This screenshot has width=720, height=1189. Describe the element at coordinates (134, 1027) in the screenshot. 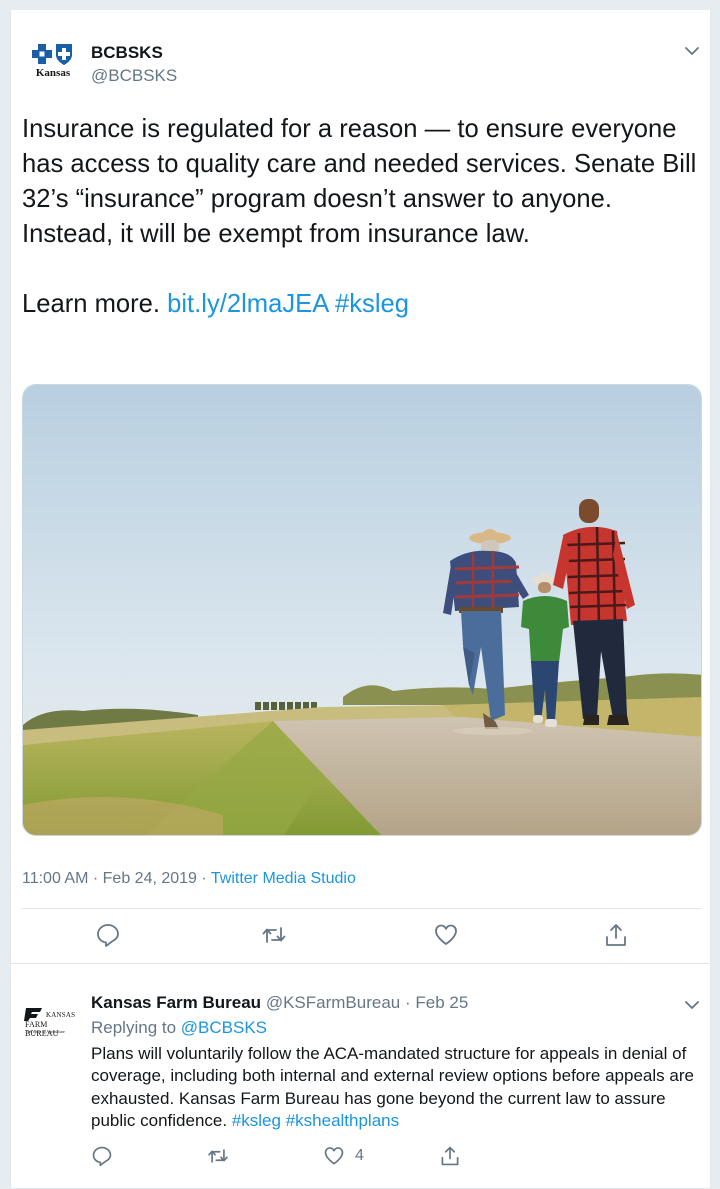

I see `replying-prefix: Replying to` at that location.